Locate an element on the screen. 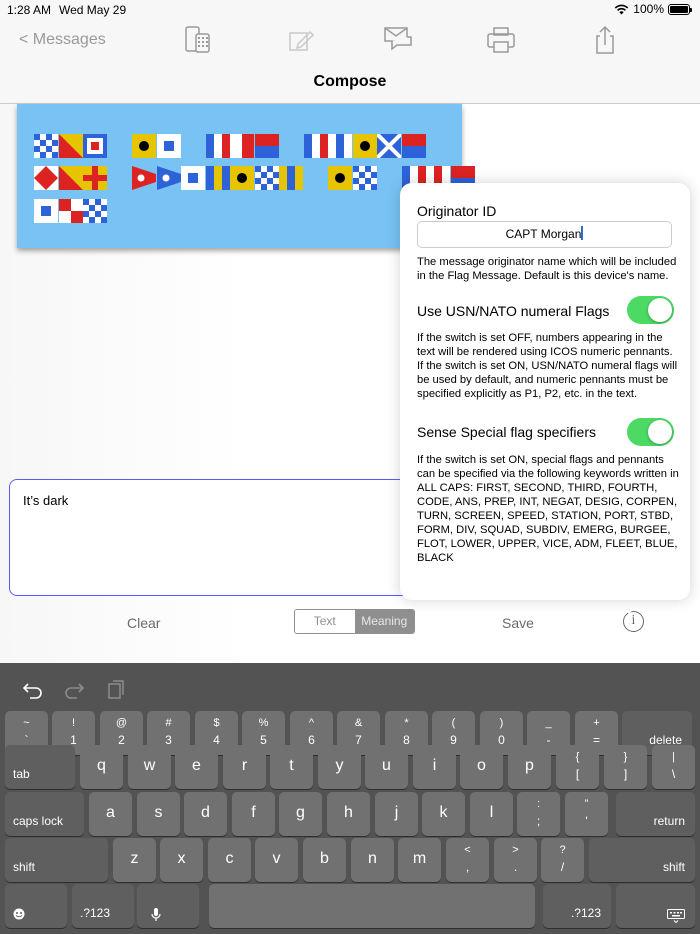 The height and width of the screenshot is (934, 700). key-shifted-label: ( is located at coordinates (453, 723).